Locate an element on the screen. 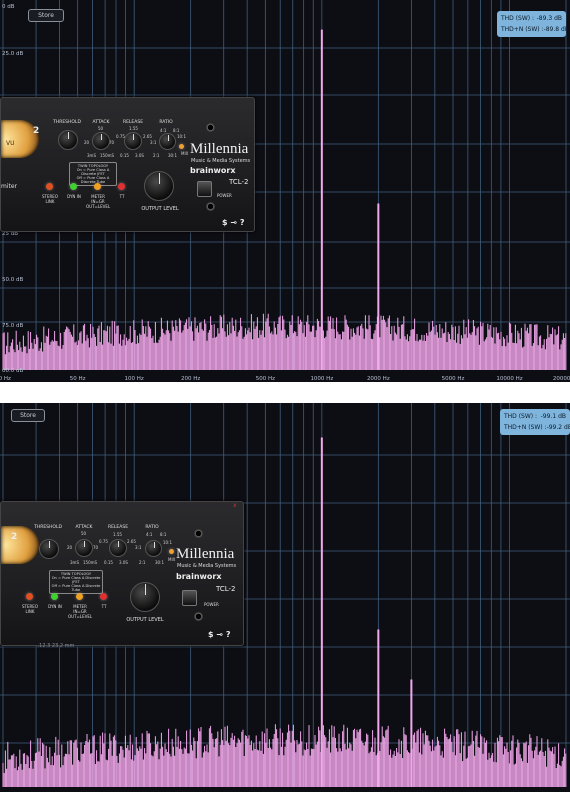 The height and width of the screenshot is (792, 570). freq-label: 20000 Hz is located at coordinates (561, 379).